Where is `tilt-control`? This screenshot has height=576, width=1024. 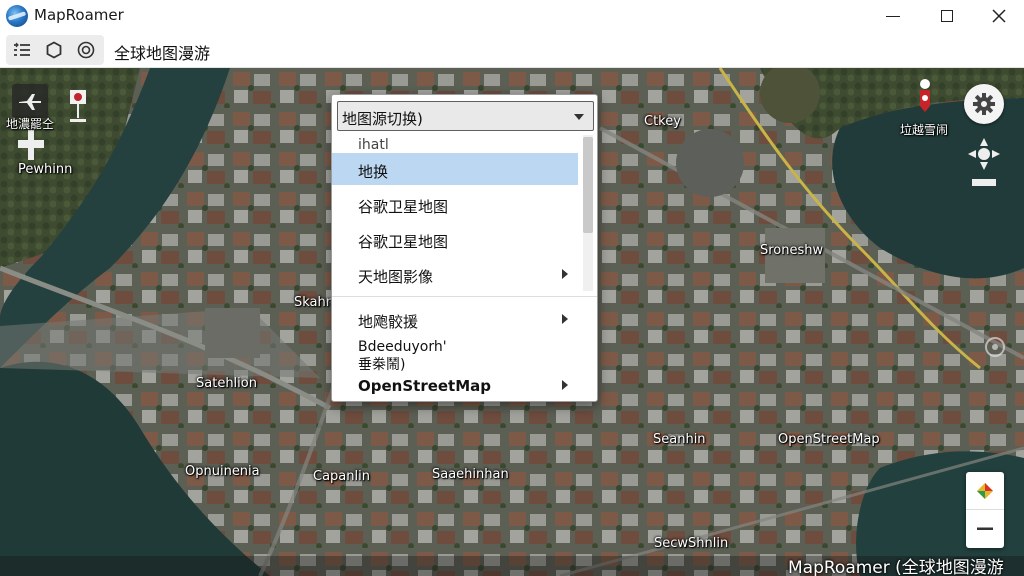
tilt-control is located at coordinates (995, 347).